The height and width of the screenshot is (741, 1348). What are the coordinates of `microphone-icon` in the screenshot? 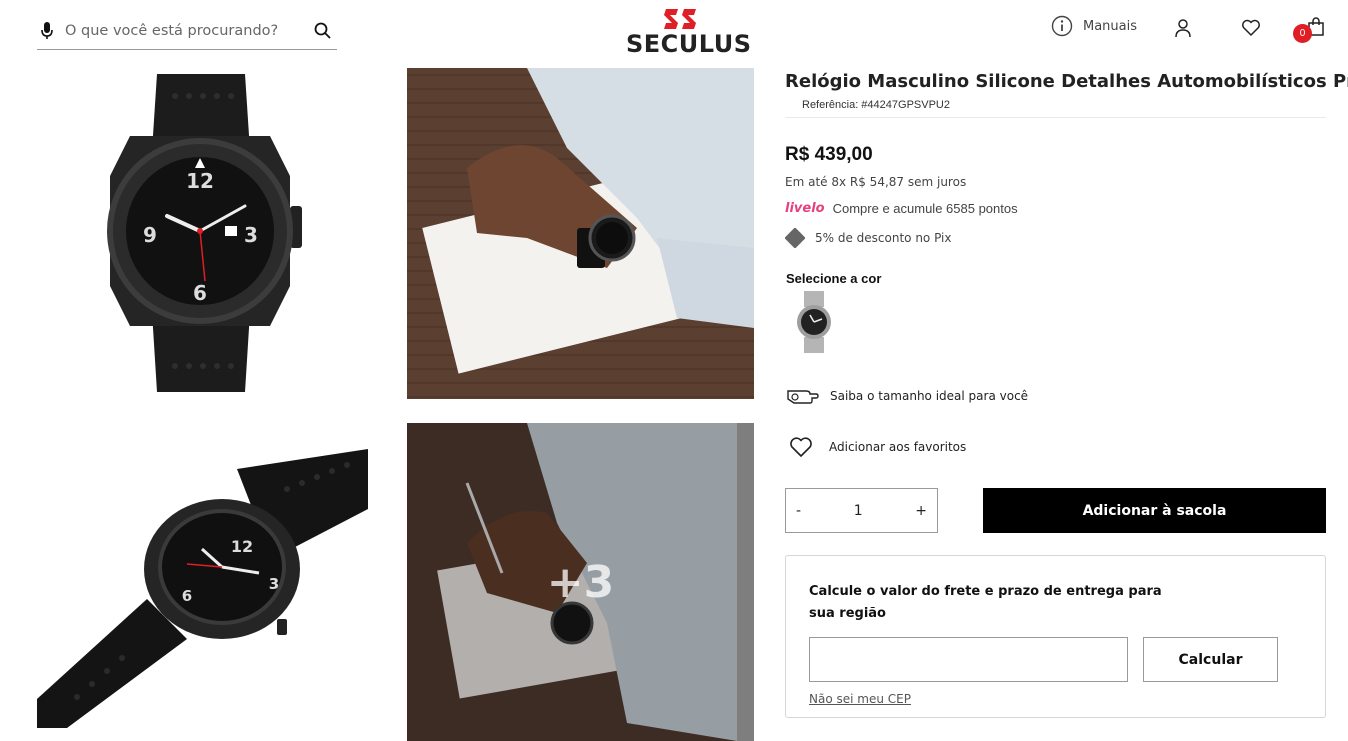 It's located at (47, 30).